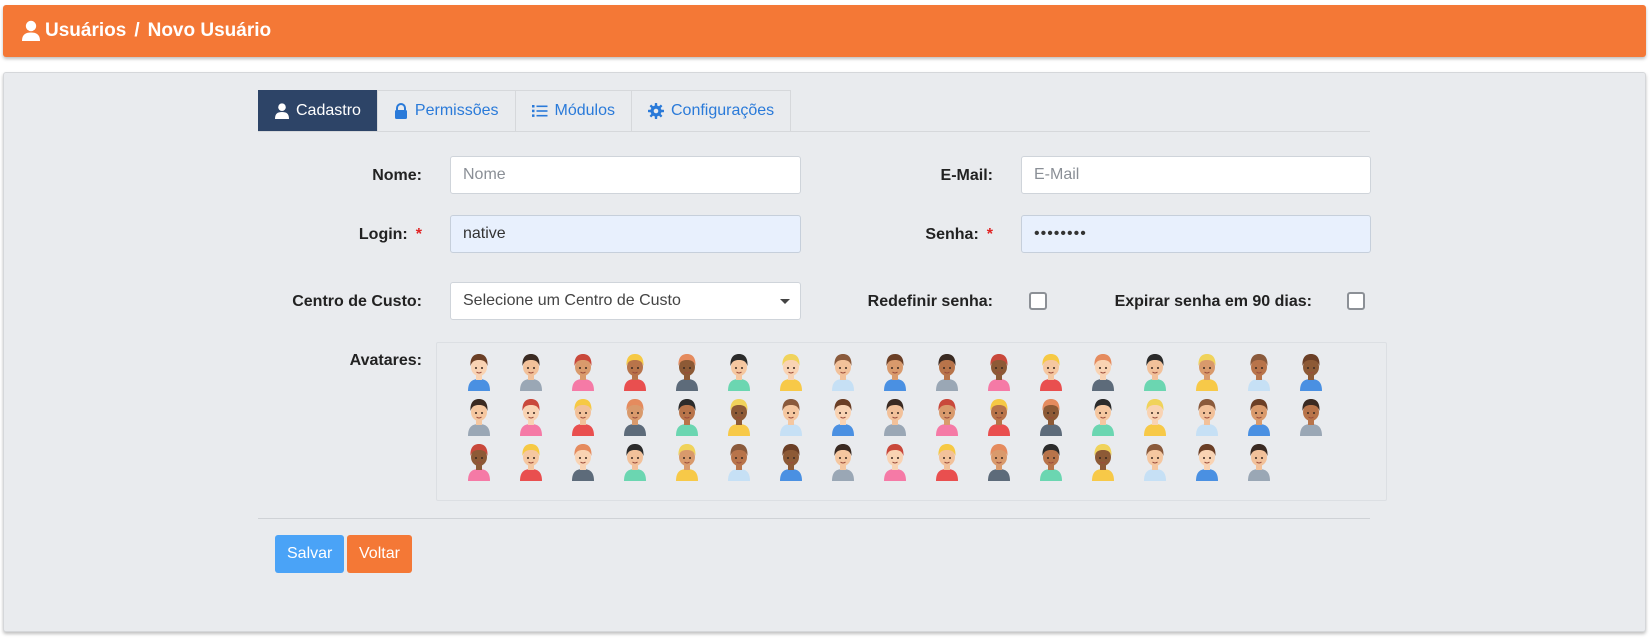  I want to click on tab-cadastro: Cadastro, so click(318, 110).